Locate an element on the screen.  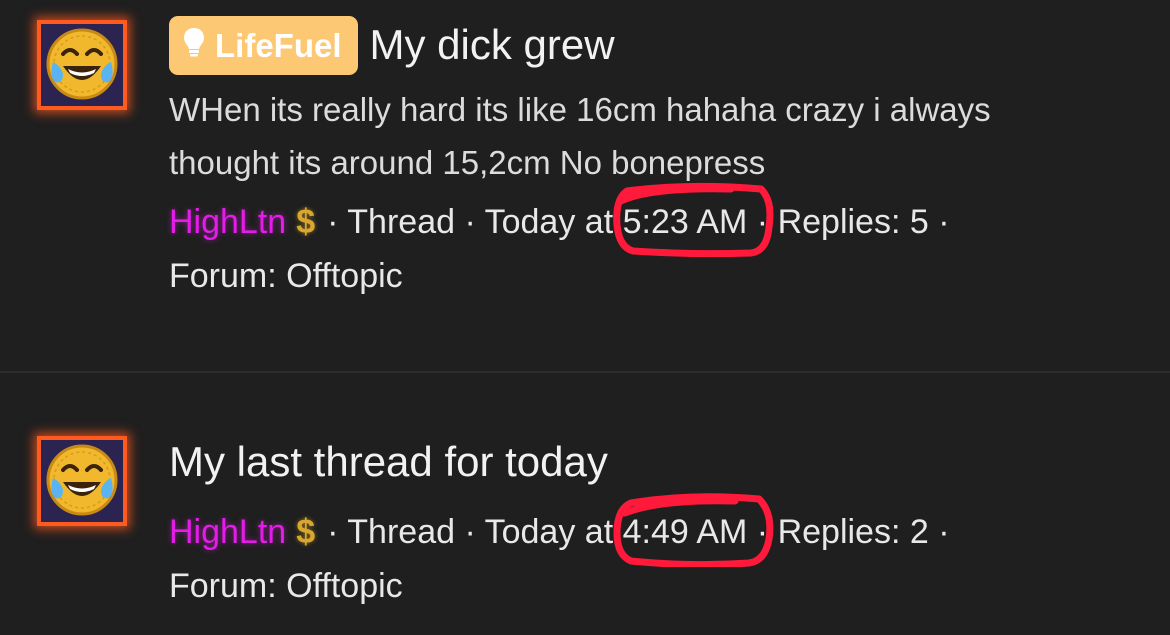
thread-time: 4:49 AM is located at coordinates (685, 532).